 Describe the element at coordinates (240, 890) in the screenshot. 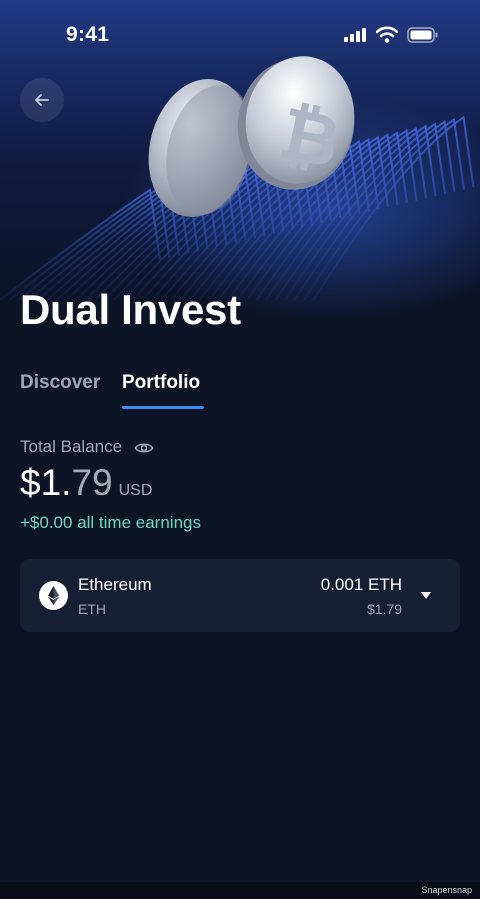

I see `footer-bar: Snapensnap` at that location.